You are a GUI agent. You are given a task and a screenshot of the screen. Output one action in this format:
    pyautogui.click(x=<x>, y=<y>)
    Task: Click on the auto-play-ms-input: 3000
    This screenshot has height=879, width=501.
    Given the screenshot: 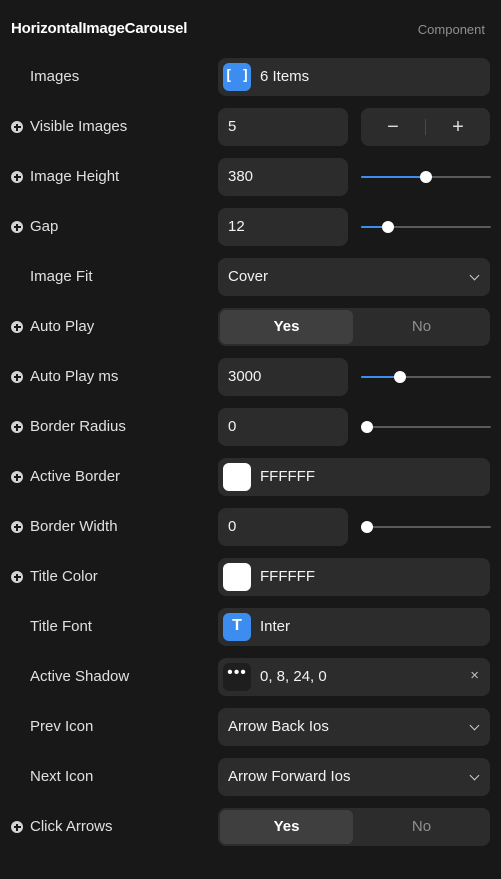 What is the action you would take?
    pyautogui.click(x=283, y=377)
    